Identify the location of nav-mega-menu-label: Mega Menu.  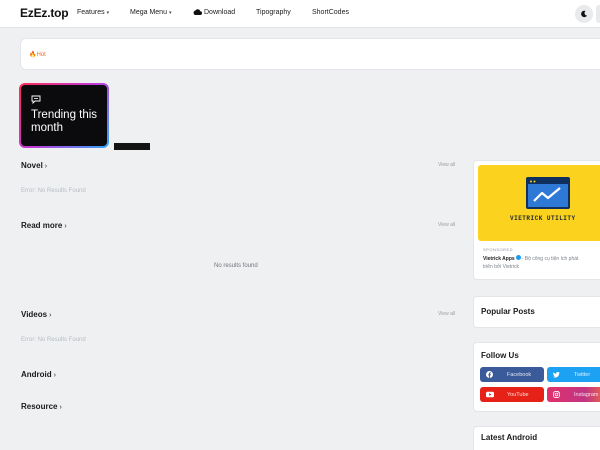
(148, 12).